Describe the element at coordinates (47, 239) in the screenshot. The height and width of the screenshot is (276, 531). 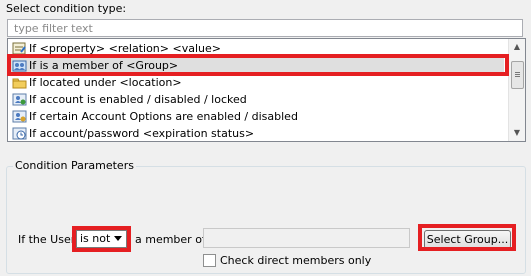
I see `if-the-user-label: If the User` at that location.